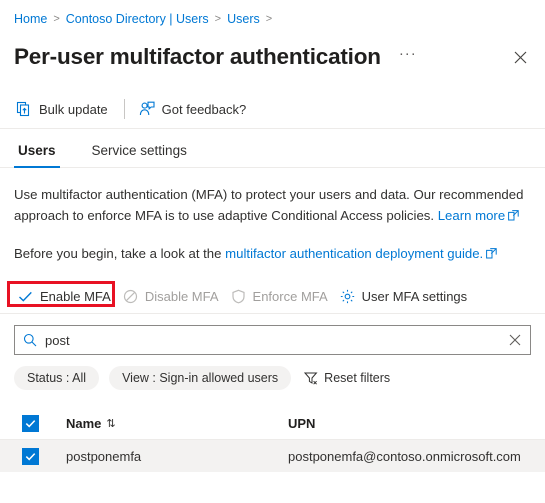 This screenshot has width=545, height=503. What do you see at coordinates (204, 109) in the screenshot?
I see `got-feedback-label: Got feedback?` at bounding box center [204, 109].